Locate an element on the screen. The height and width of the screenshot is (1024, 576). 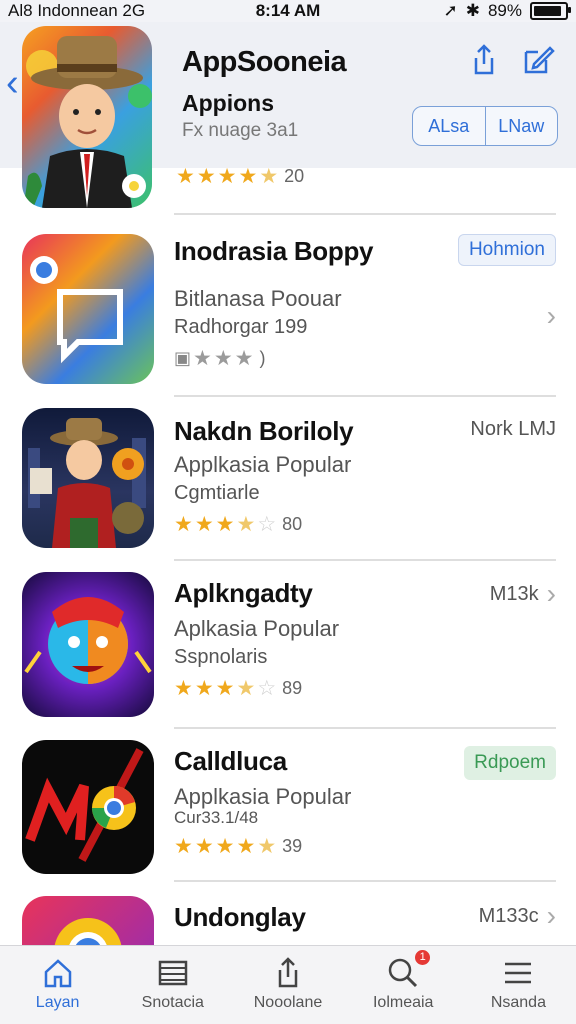
app-subtitle: Sspnolaris is located at coordinates (221, 657).